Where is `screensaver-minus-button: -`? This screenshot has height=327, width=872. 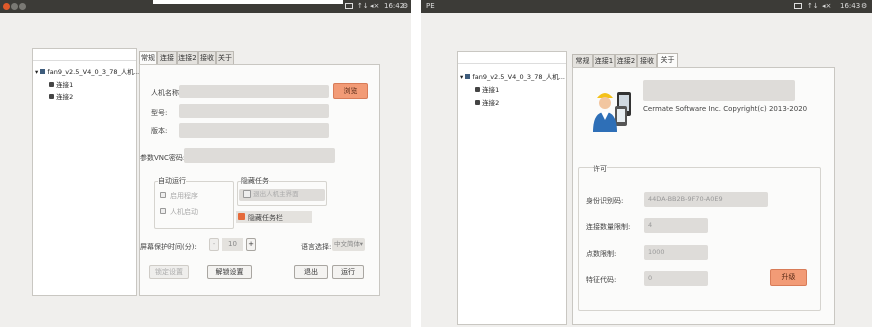
screensaver-minus-button: - is located at coordinates (214, 244).